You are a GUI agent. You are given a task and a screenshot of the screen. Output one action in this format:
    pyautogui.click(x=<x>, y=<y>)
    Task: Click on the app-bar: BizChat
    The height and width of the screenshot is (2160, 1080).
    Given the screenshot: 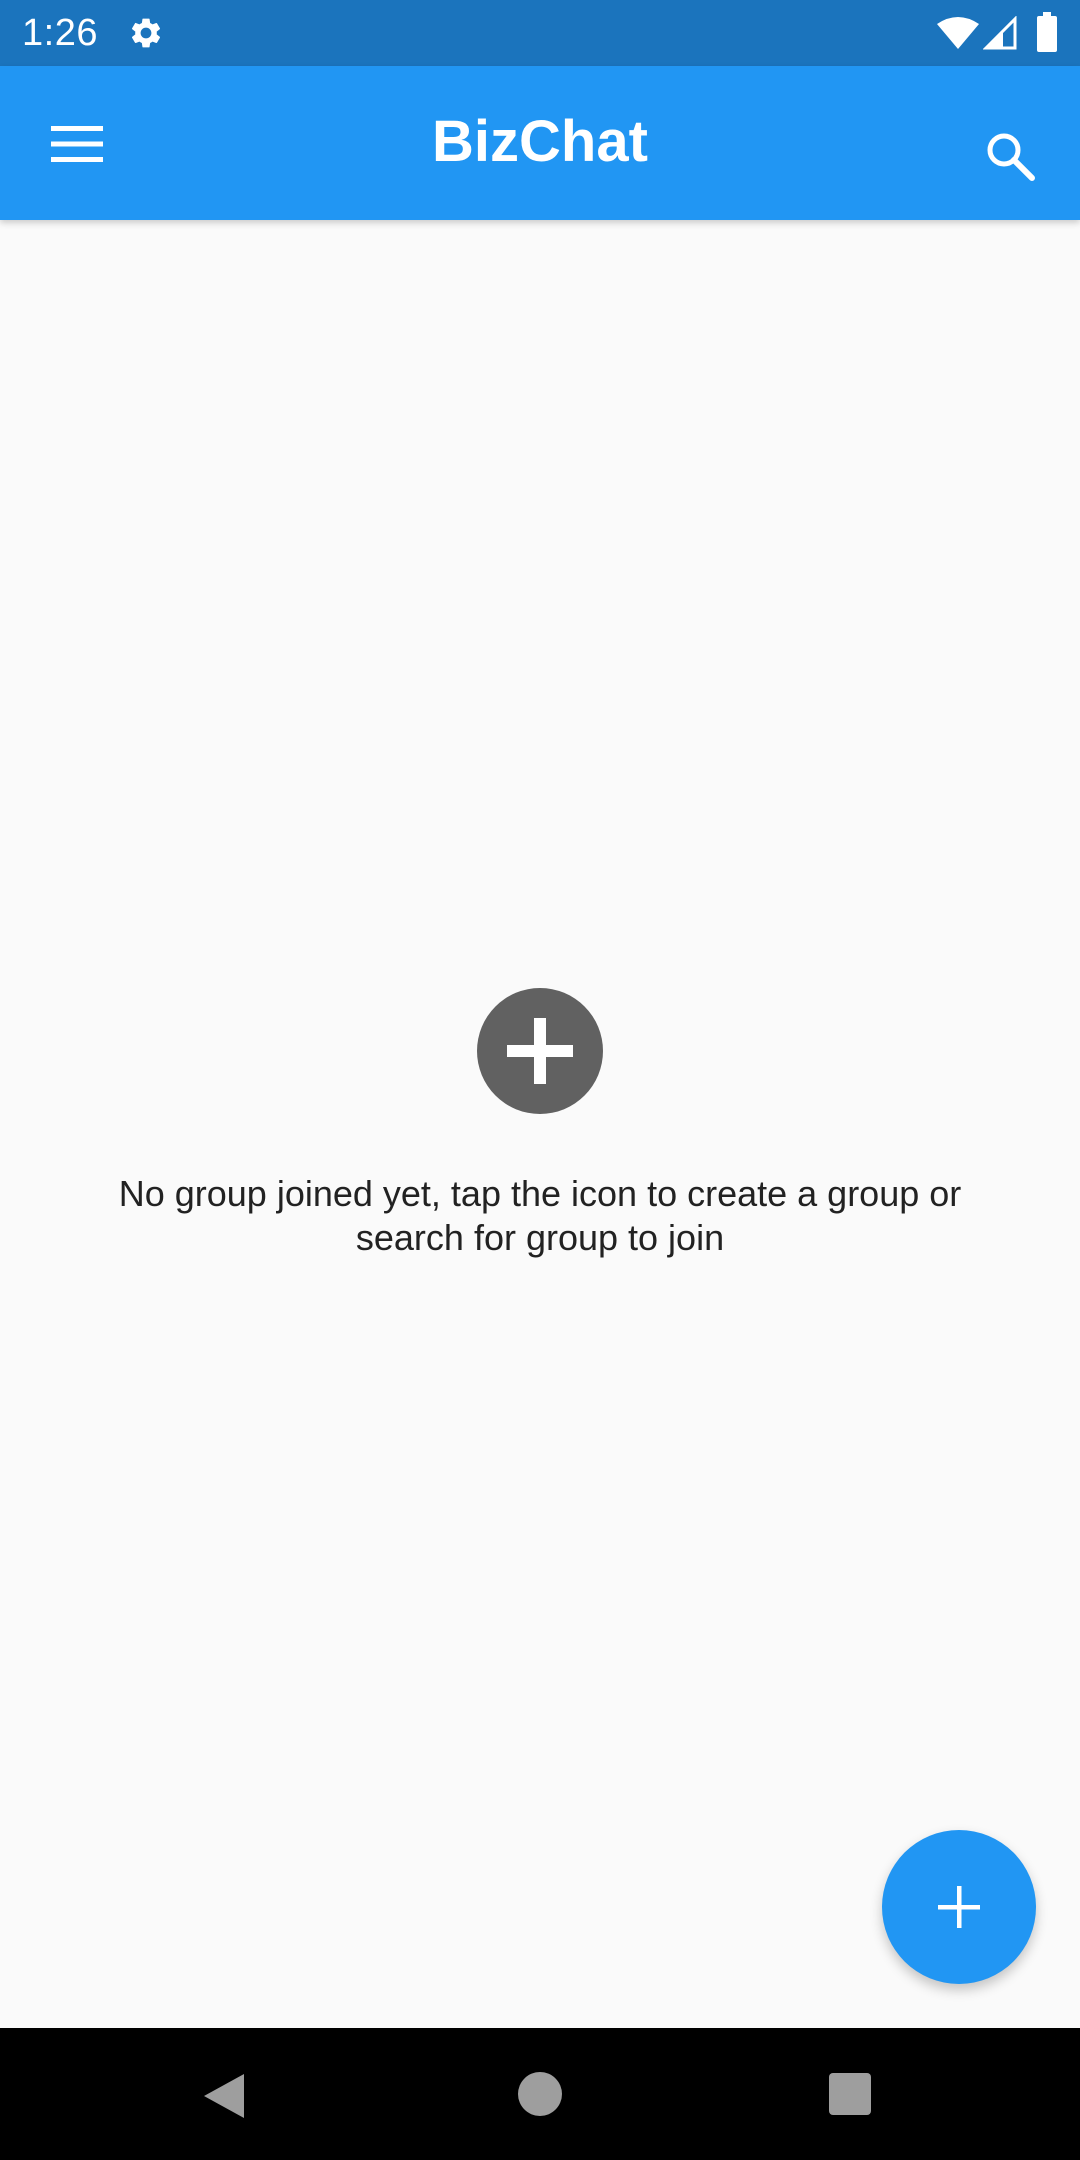 What is the action you would take?
    pyautogui.click(x=540, y=143)
    